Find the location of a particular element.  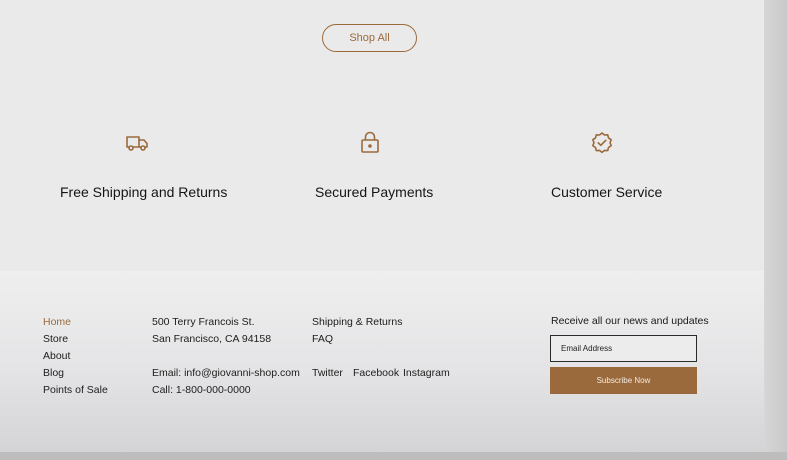

social-twitter: Twitter is located at coordinates (327, 373).